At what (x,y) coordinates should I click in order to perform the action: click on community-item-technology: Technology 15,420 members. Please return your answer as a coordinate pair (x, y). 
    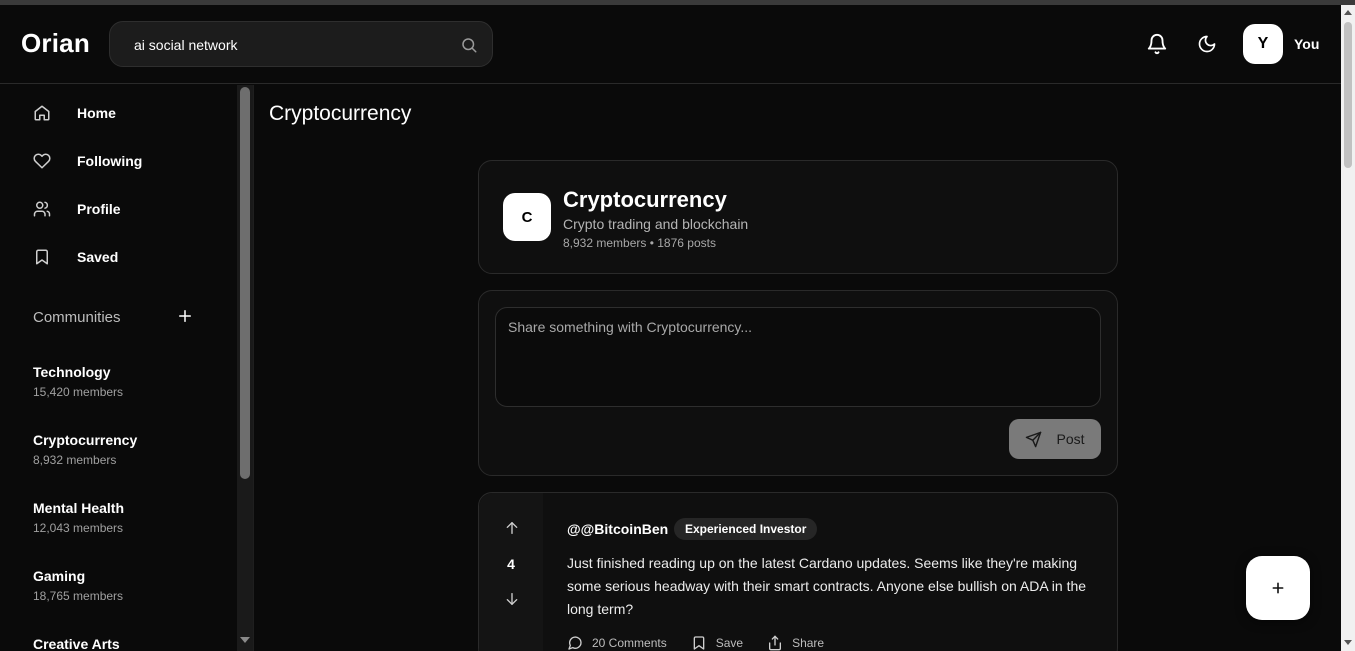
    Looking at the image, I should click on (78, 381).